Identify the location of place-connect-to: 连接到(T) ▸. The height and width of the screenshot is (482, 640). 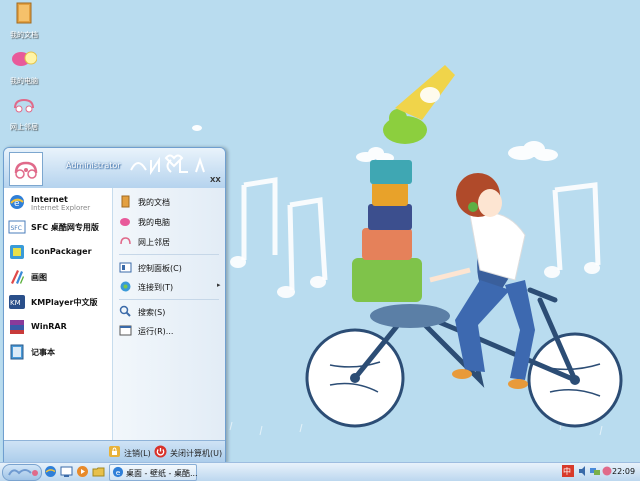
(170, 287).